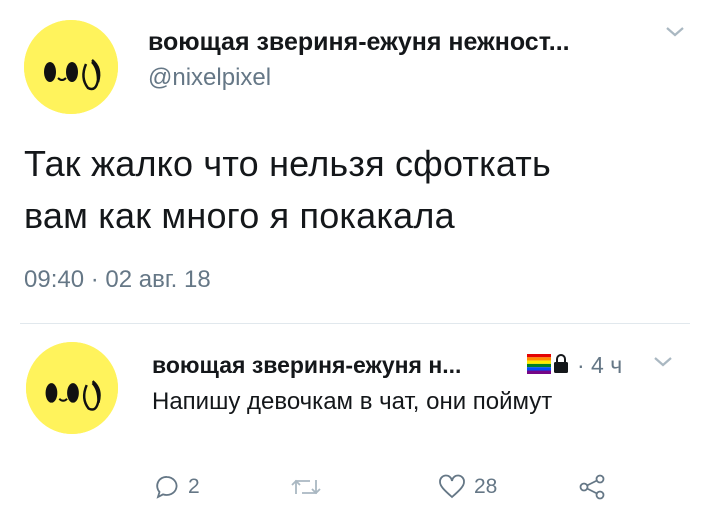  What do you see at coordinates (452, 486) in the screenshot?
I see `heart-icon` at bounding box center [452, 486].